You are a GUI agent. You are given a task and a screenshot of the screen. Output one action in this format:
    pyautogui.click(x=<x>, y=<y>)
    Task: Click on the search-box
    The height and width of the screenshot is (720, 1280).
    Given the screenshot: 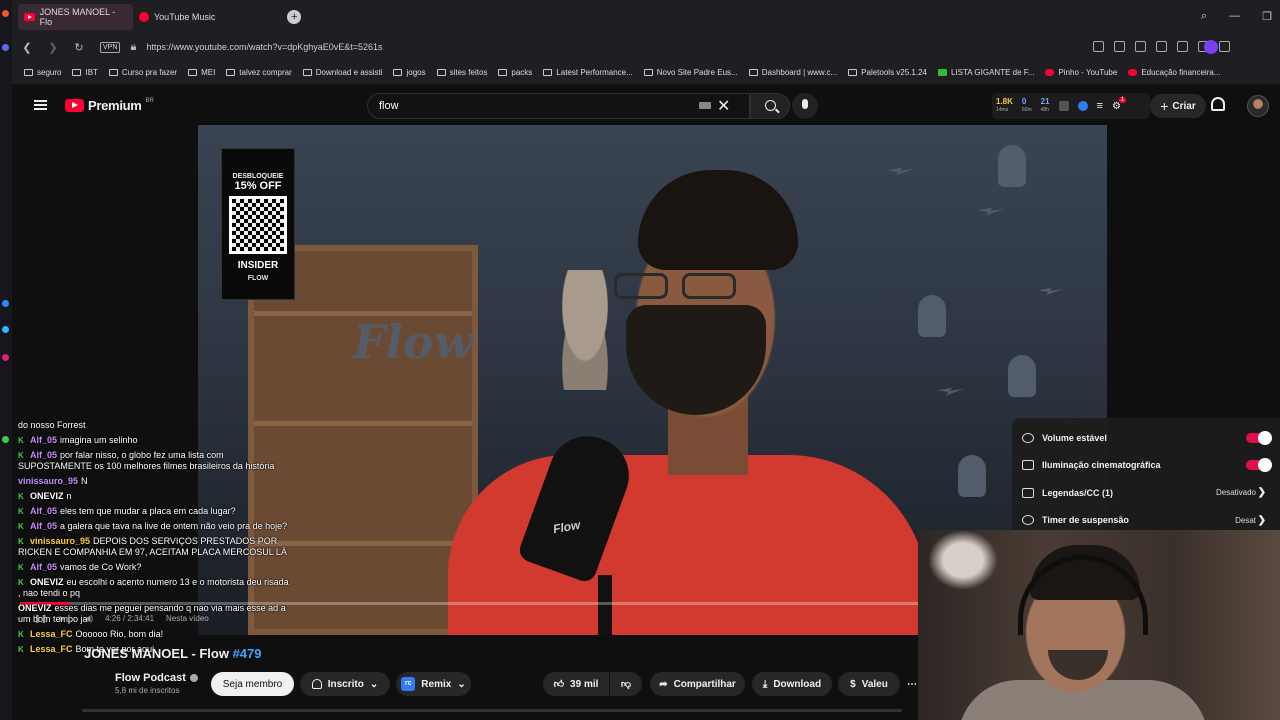 What is the action you would take?
    pyautogui.click(x=558, y=106)
    